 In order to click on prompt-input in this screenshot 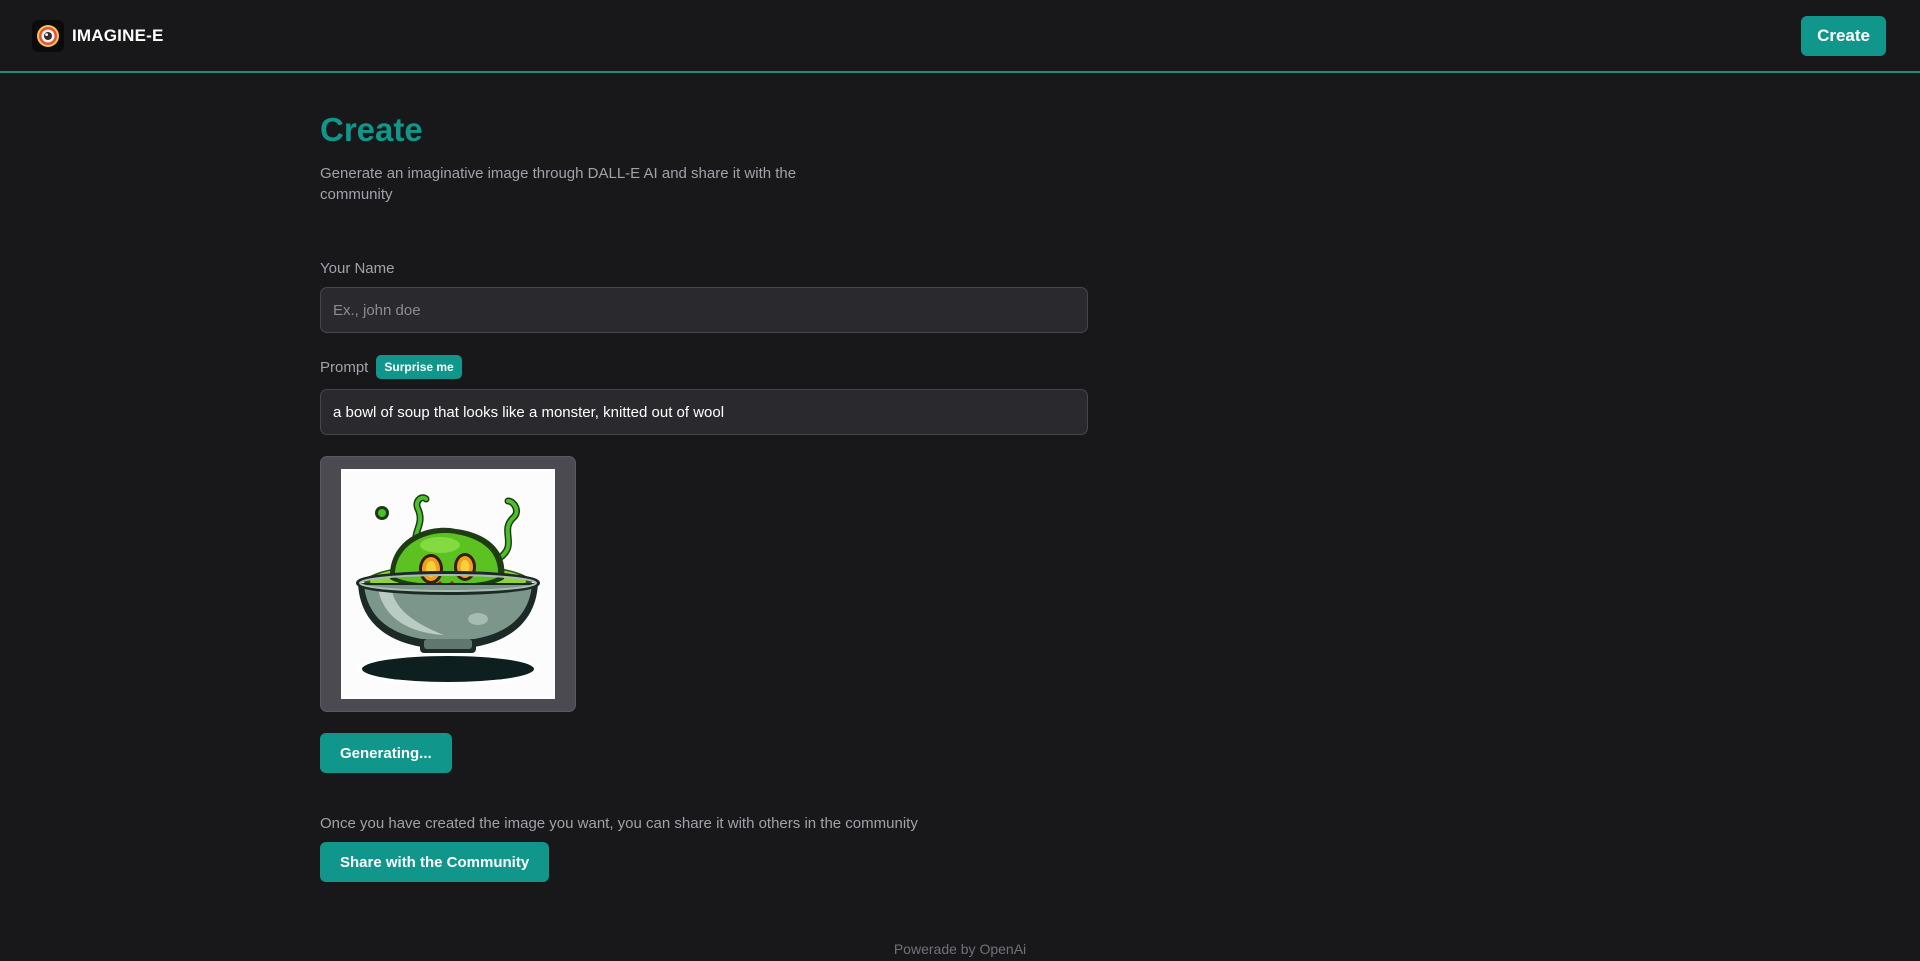, I will do `click(704, 412)`.